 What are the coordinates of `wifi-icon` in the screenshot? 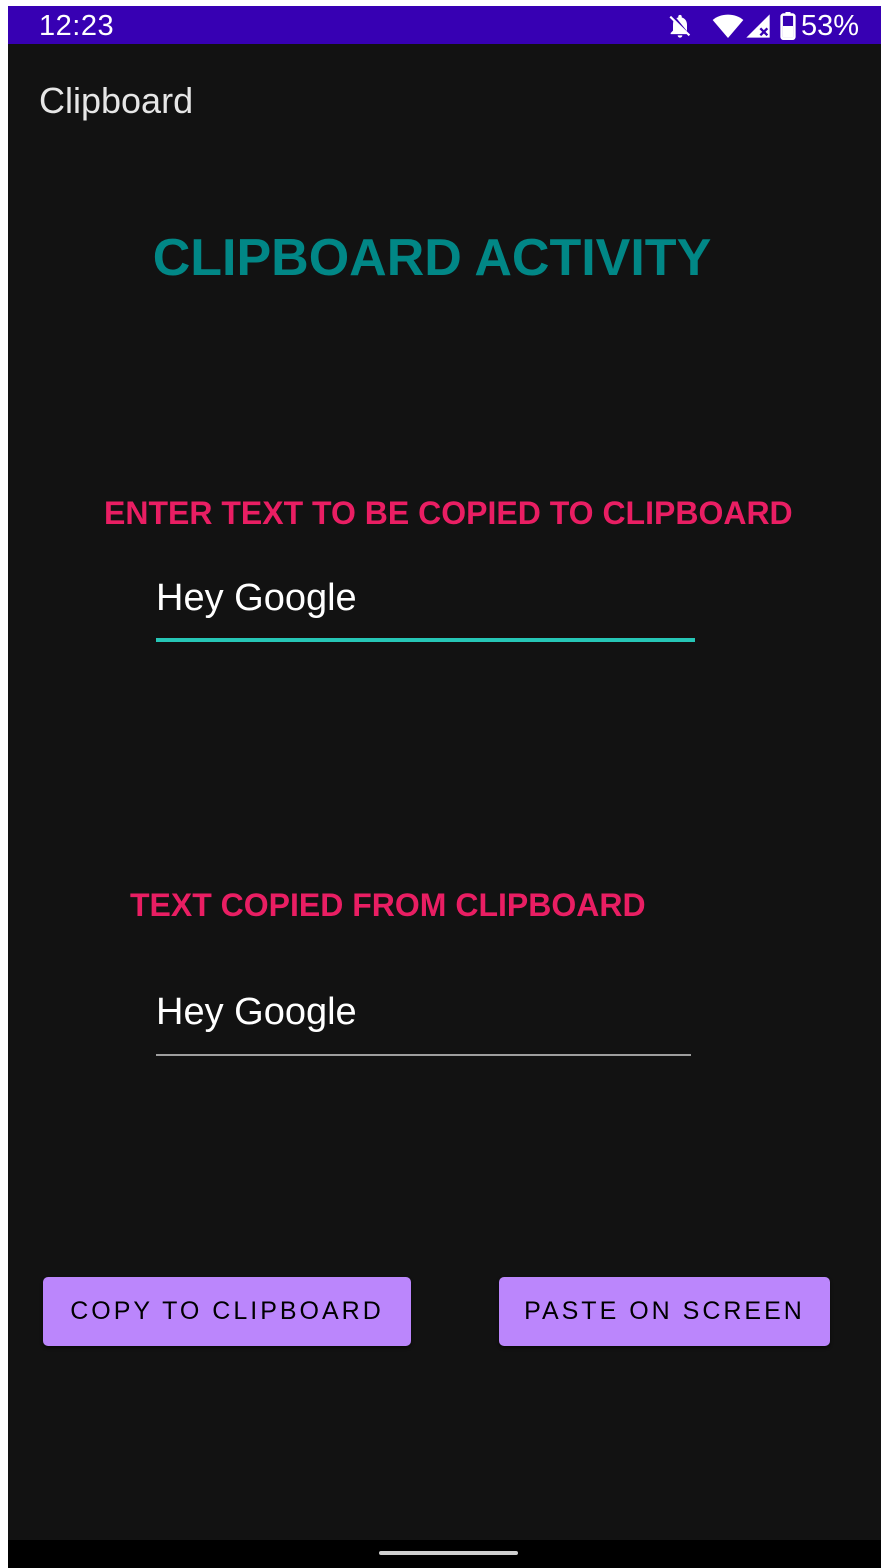 It's located at (728, 26).